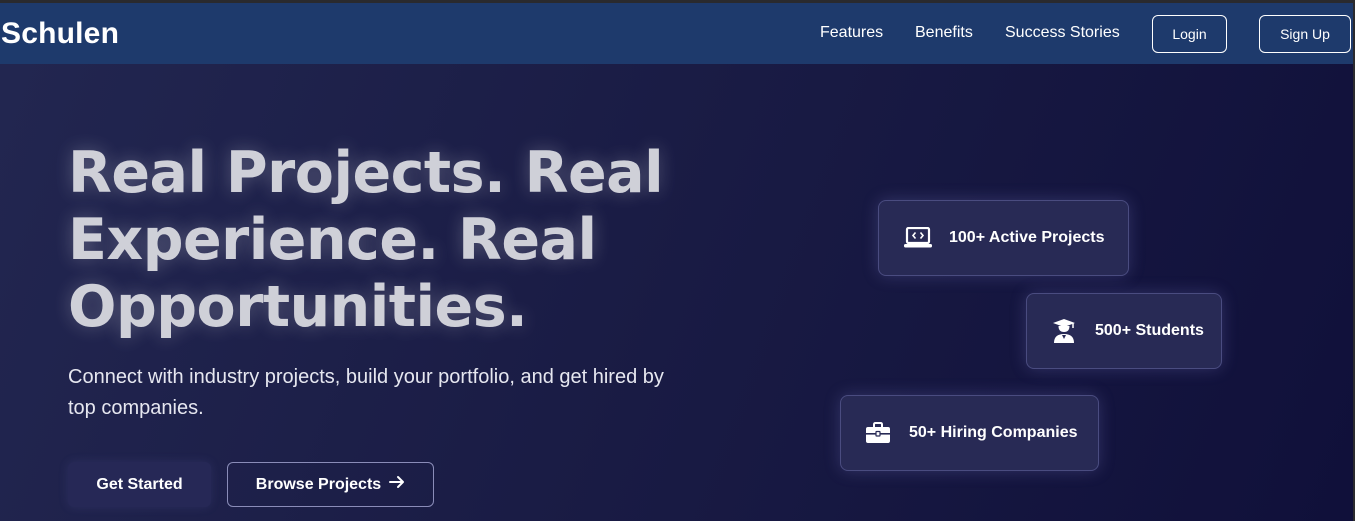  I want to click on browse-projects-label: Browse Projects, so click(318, 484).